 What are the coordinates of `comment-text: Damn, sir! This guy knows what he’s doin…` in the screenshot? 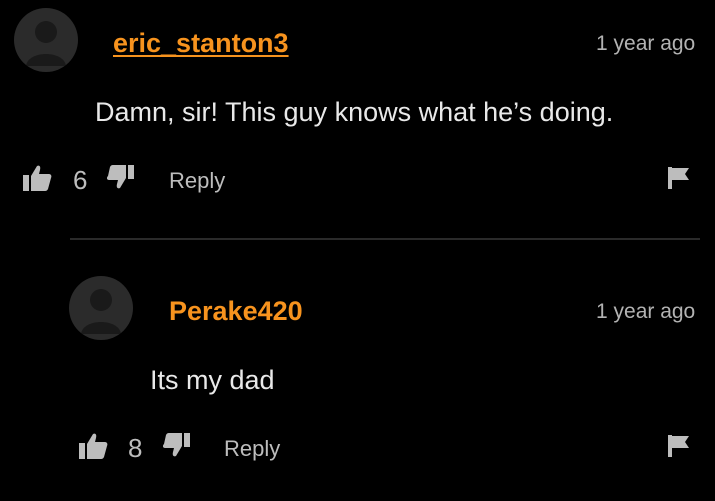 It's located at (354, 112).